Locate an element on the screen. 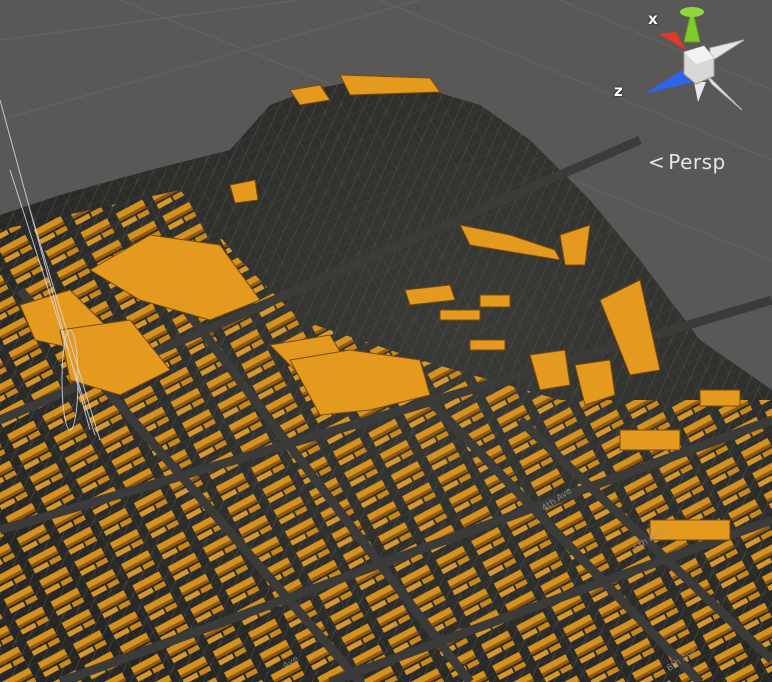 This screenshot has width=772, height=682. x-axis-label: x is located at coordinates (653, 19).